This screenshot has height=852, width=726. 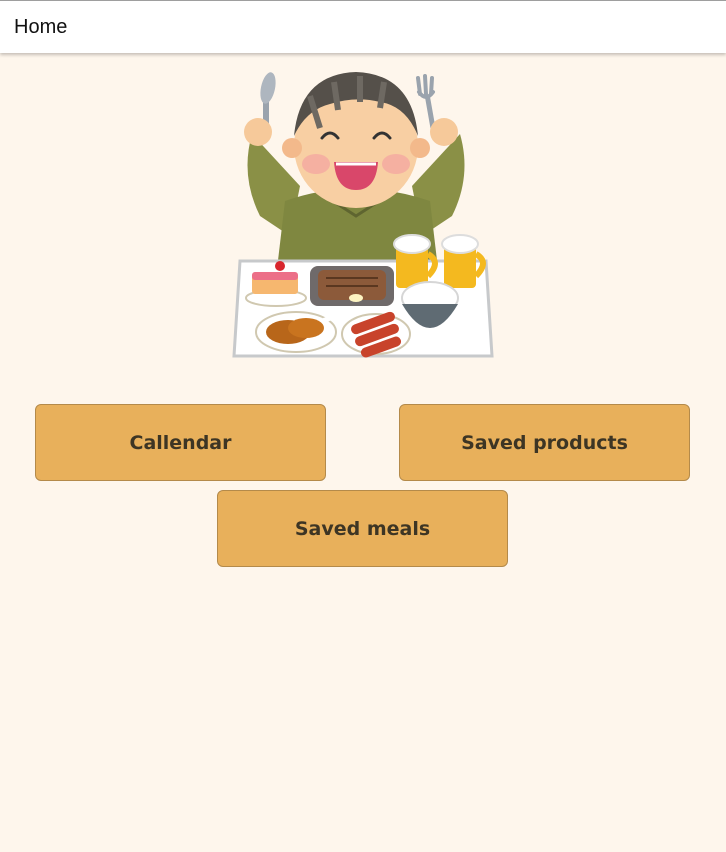 I want to click on saved-products-button: Saved products, so click(x=544, y=442).